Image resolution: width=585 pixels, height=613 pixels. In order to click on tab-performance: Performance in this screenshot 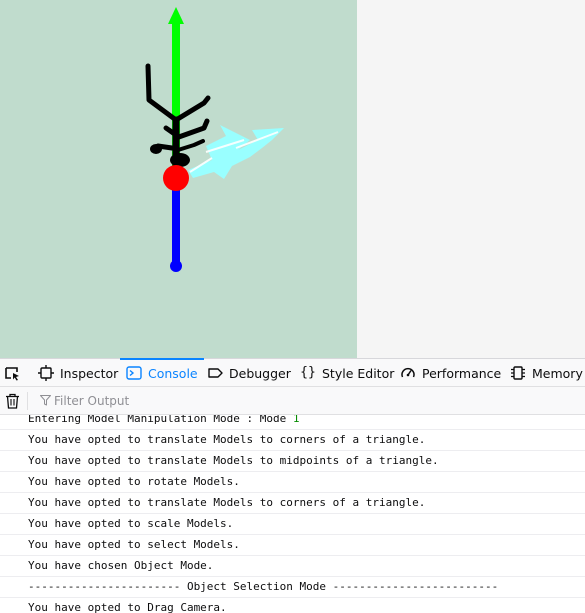, I will do `click(450, 373)`.